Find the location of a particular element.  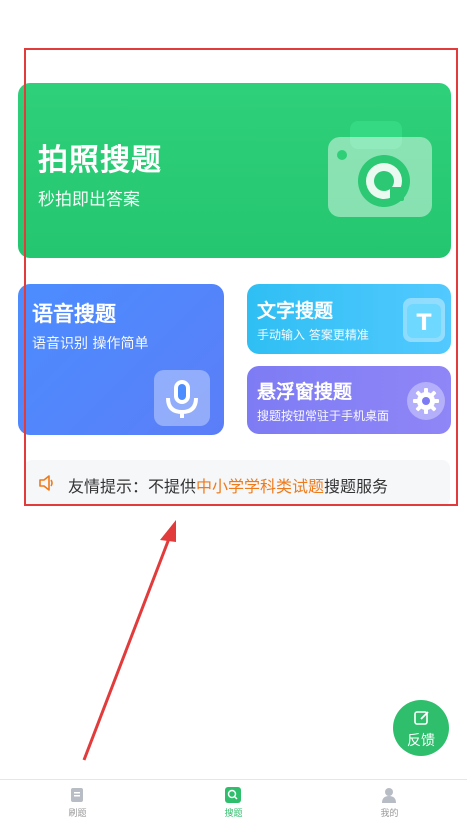

tab-practice-label: 刷题 is located at coordinates (77, 814).